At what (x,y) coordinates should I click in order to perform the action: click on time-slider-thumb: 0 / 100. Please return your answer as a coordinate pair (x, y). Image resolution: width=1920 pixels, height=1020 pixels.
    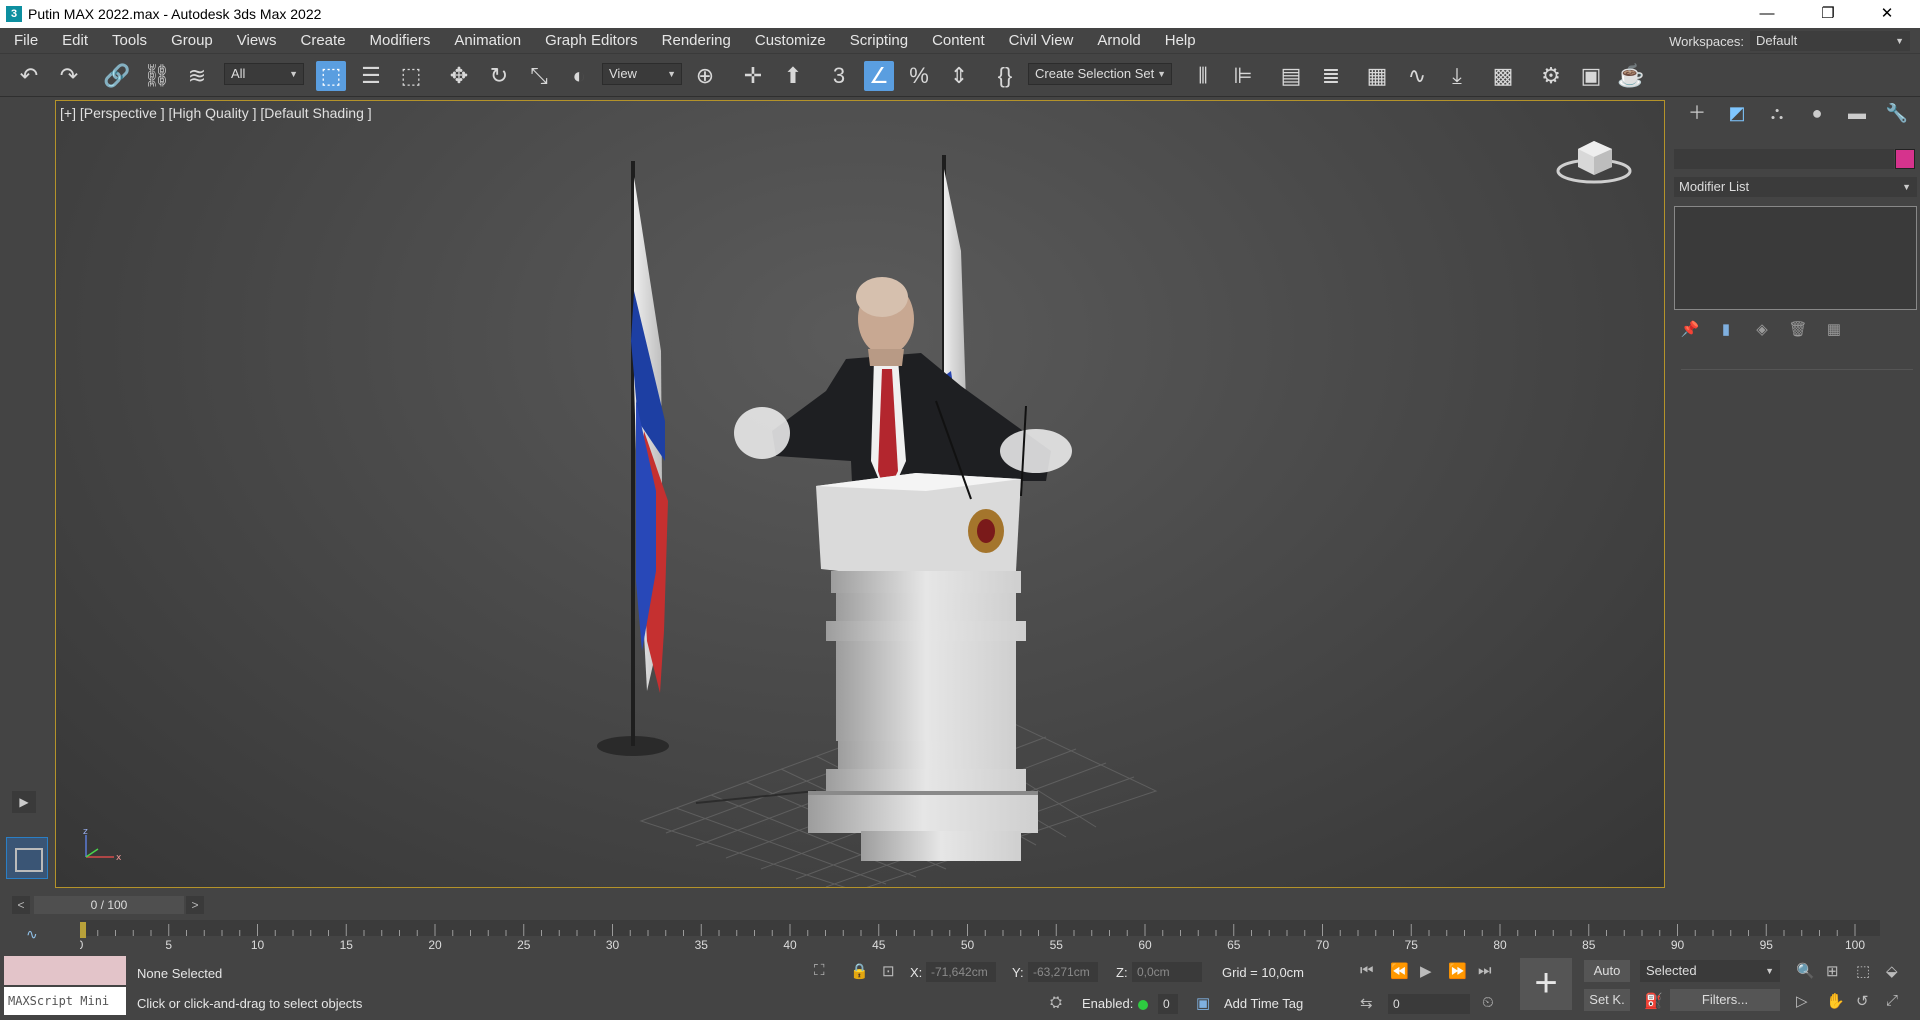
    Looking at the image, I should click on (109, 905).